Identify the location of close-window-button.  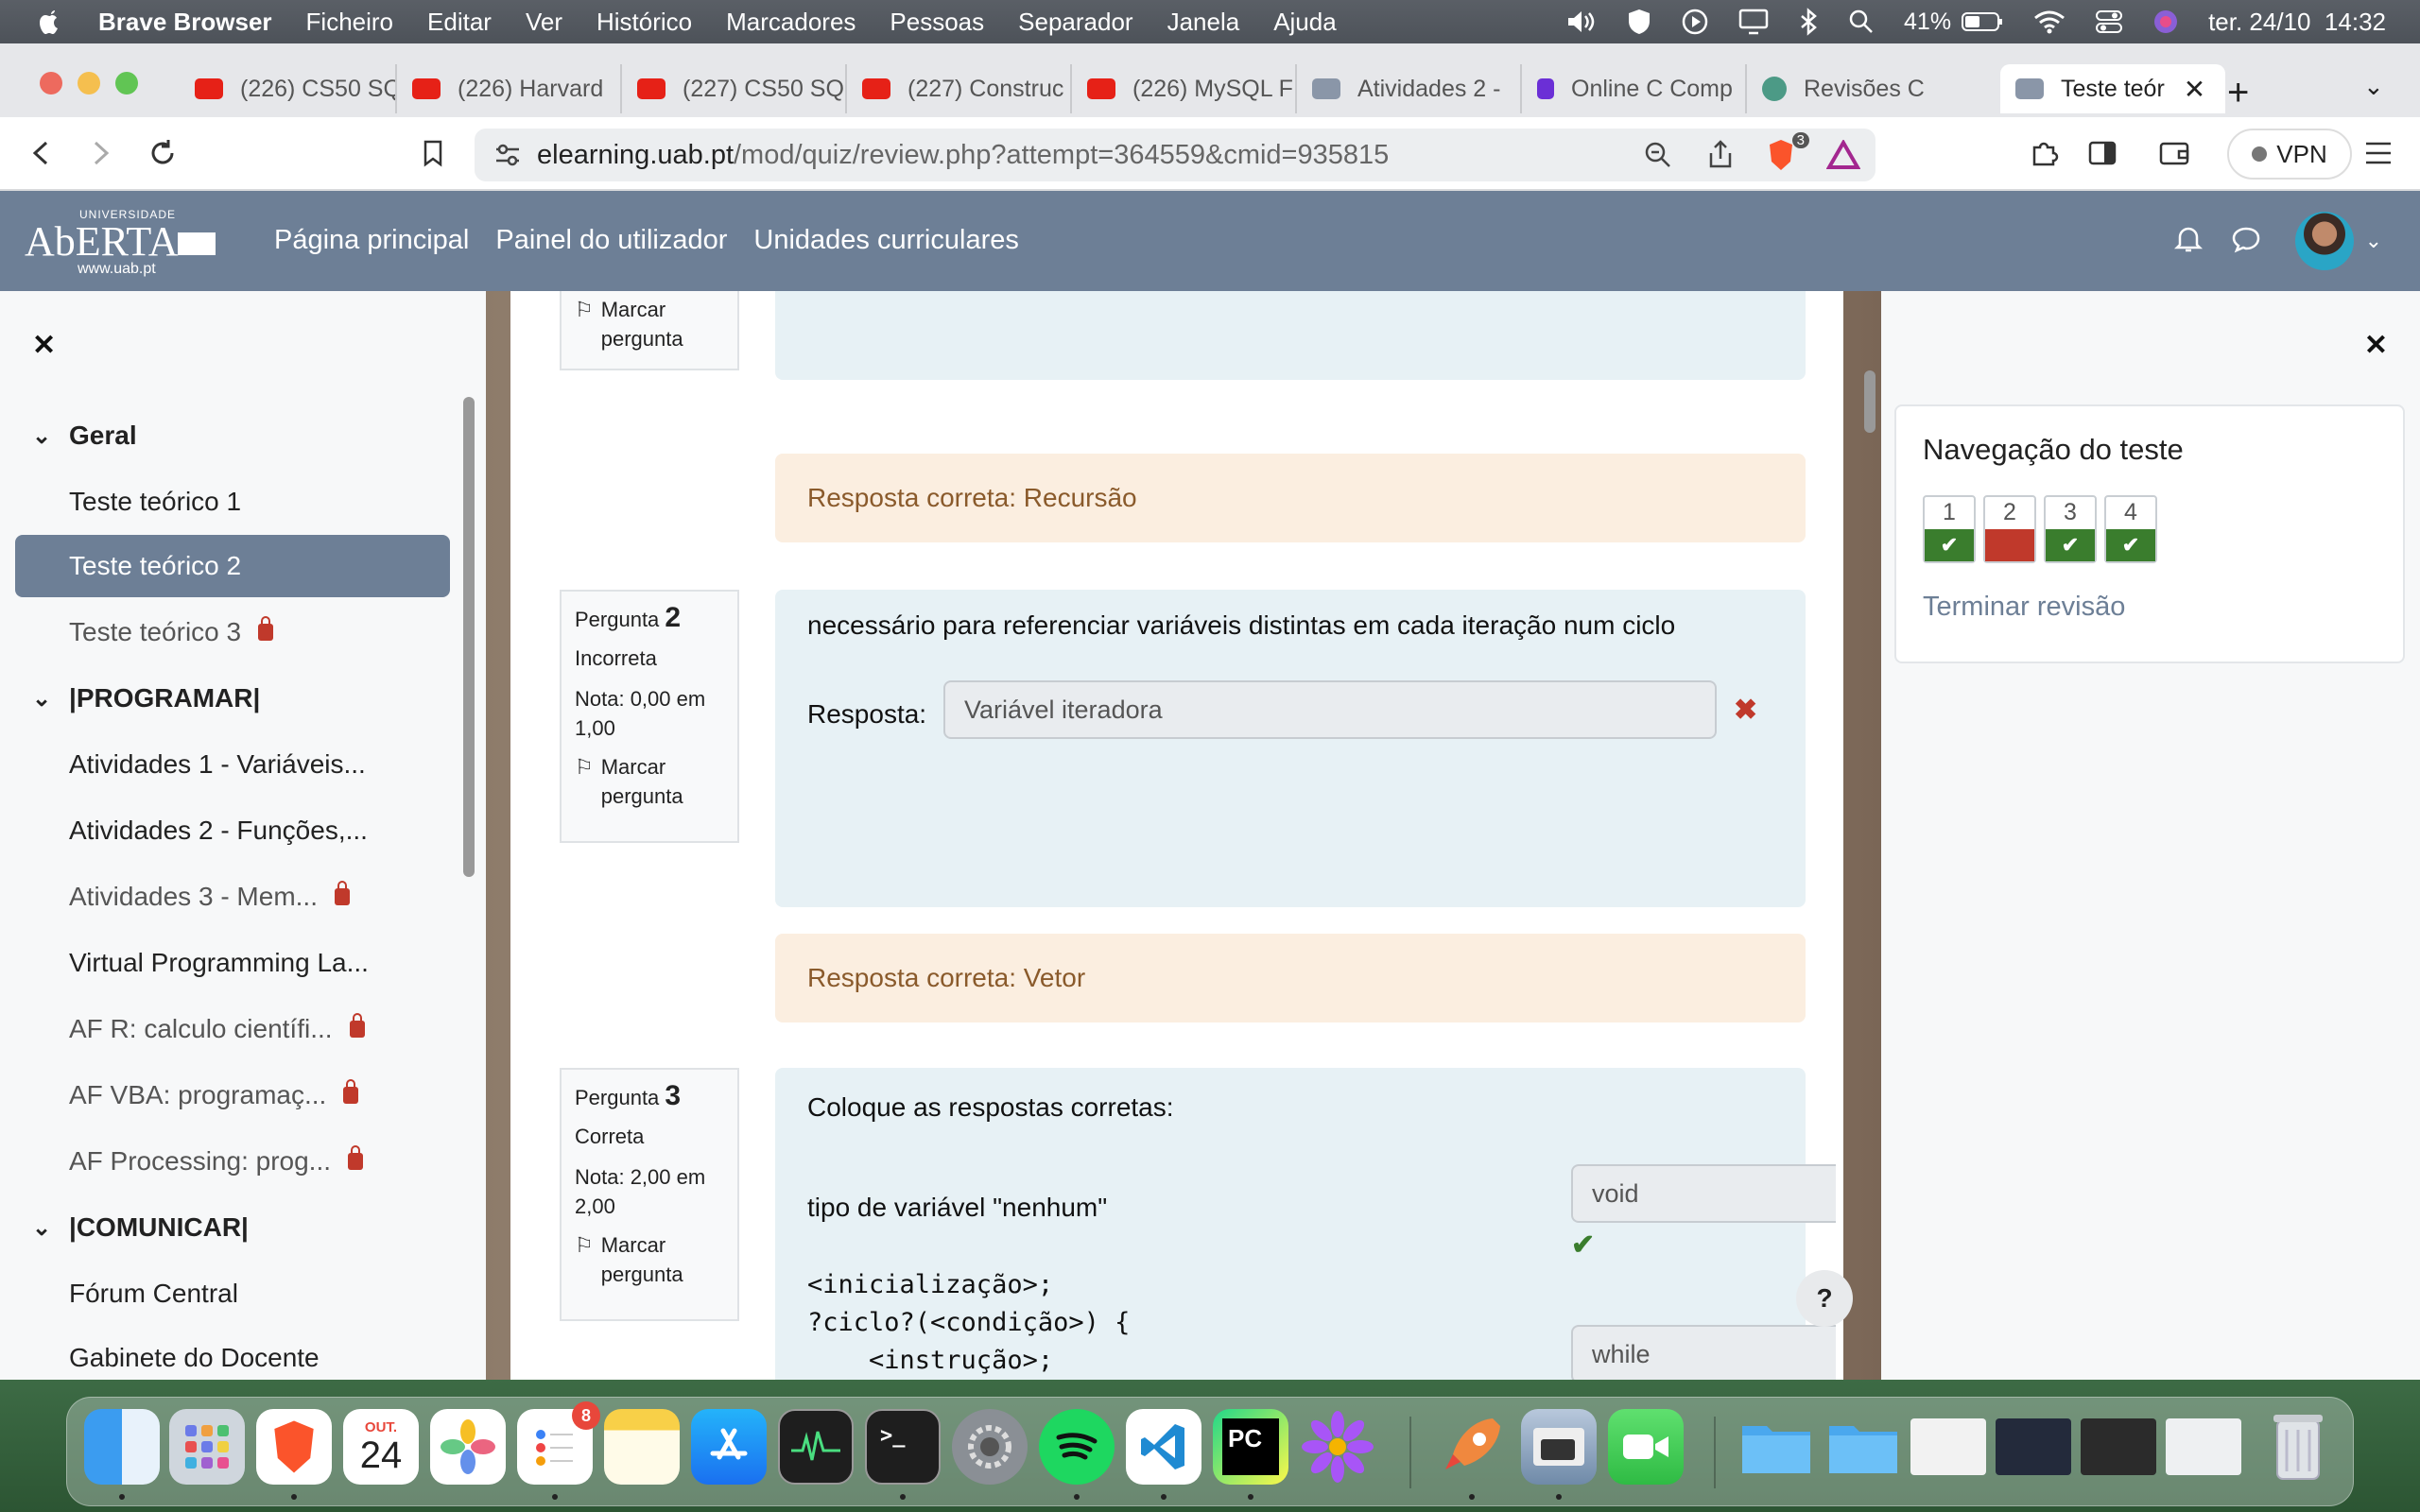
(51, 83).